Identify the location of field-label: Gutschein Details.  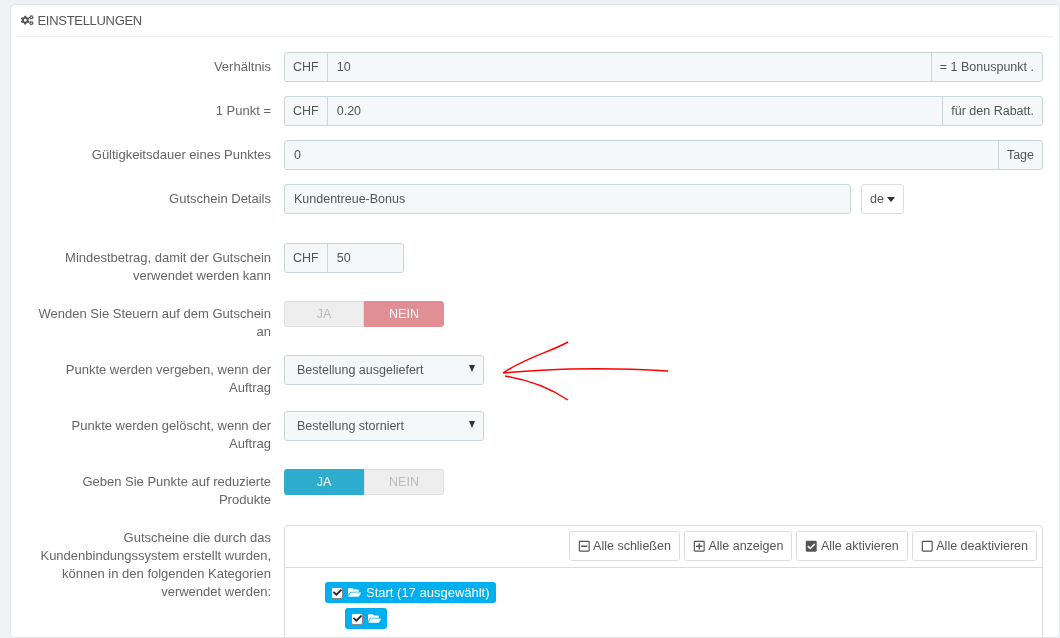
(219, 199).